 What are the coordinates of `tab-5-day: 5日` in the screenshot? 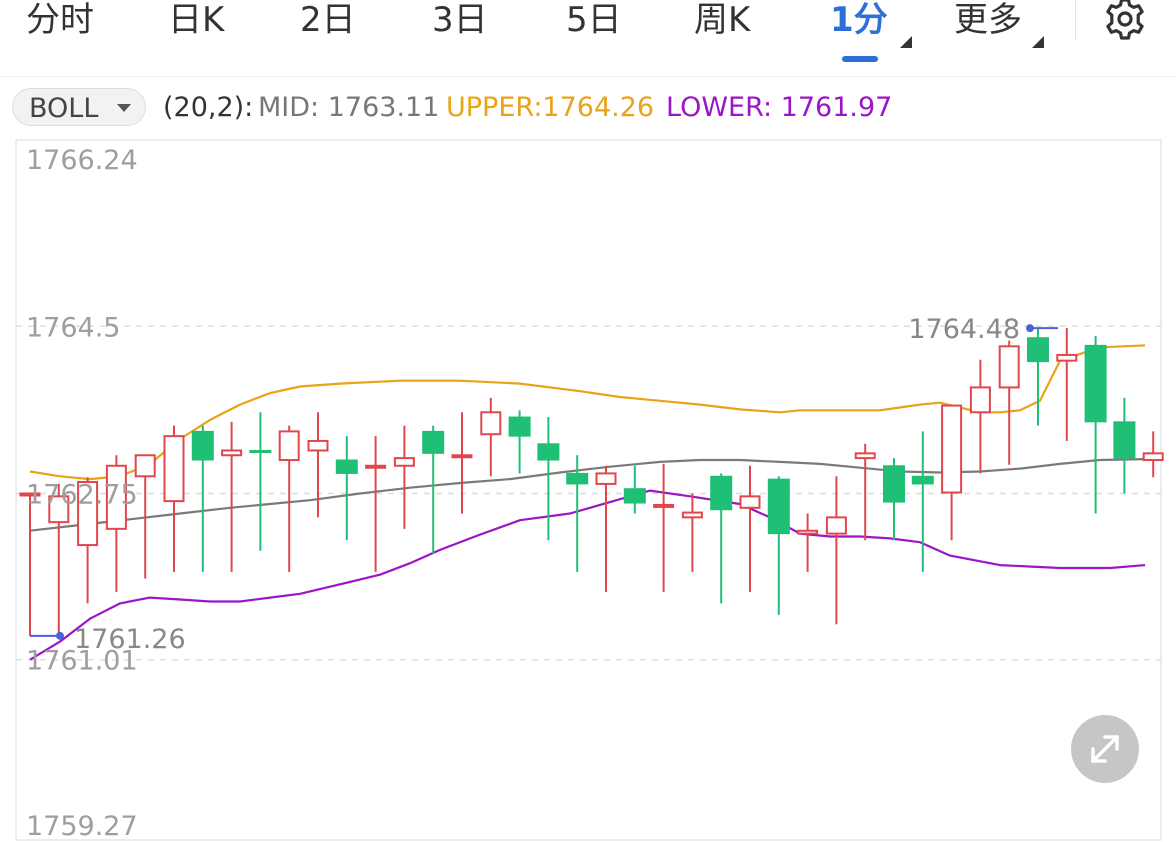 It's located at (594, 22).